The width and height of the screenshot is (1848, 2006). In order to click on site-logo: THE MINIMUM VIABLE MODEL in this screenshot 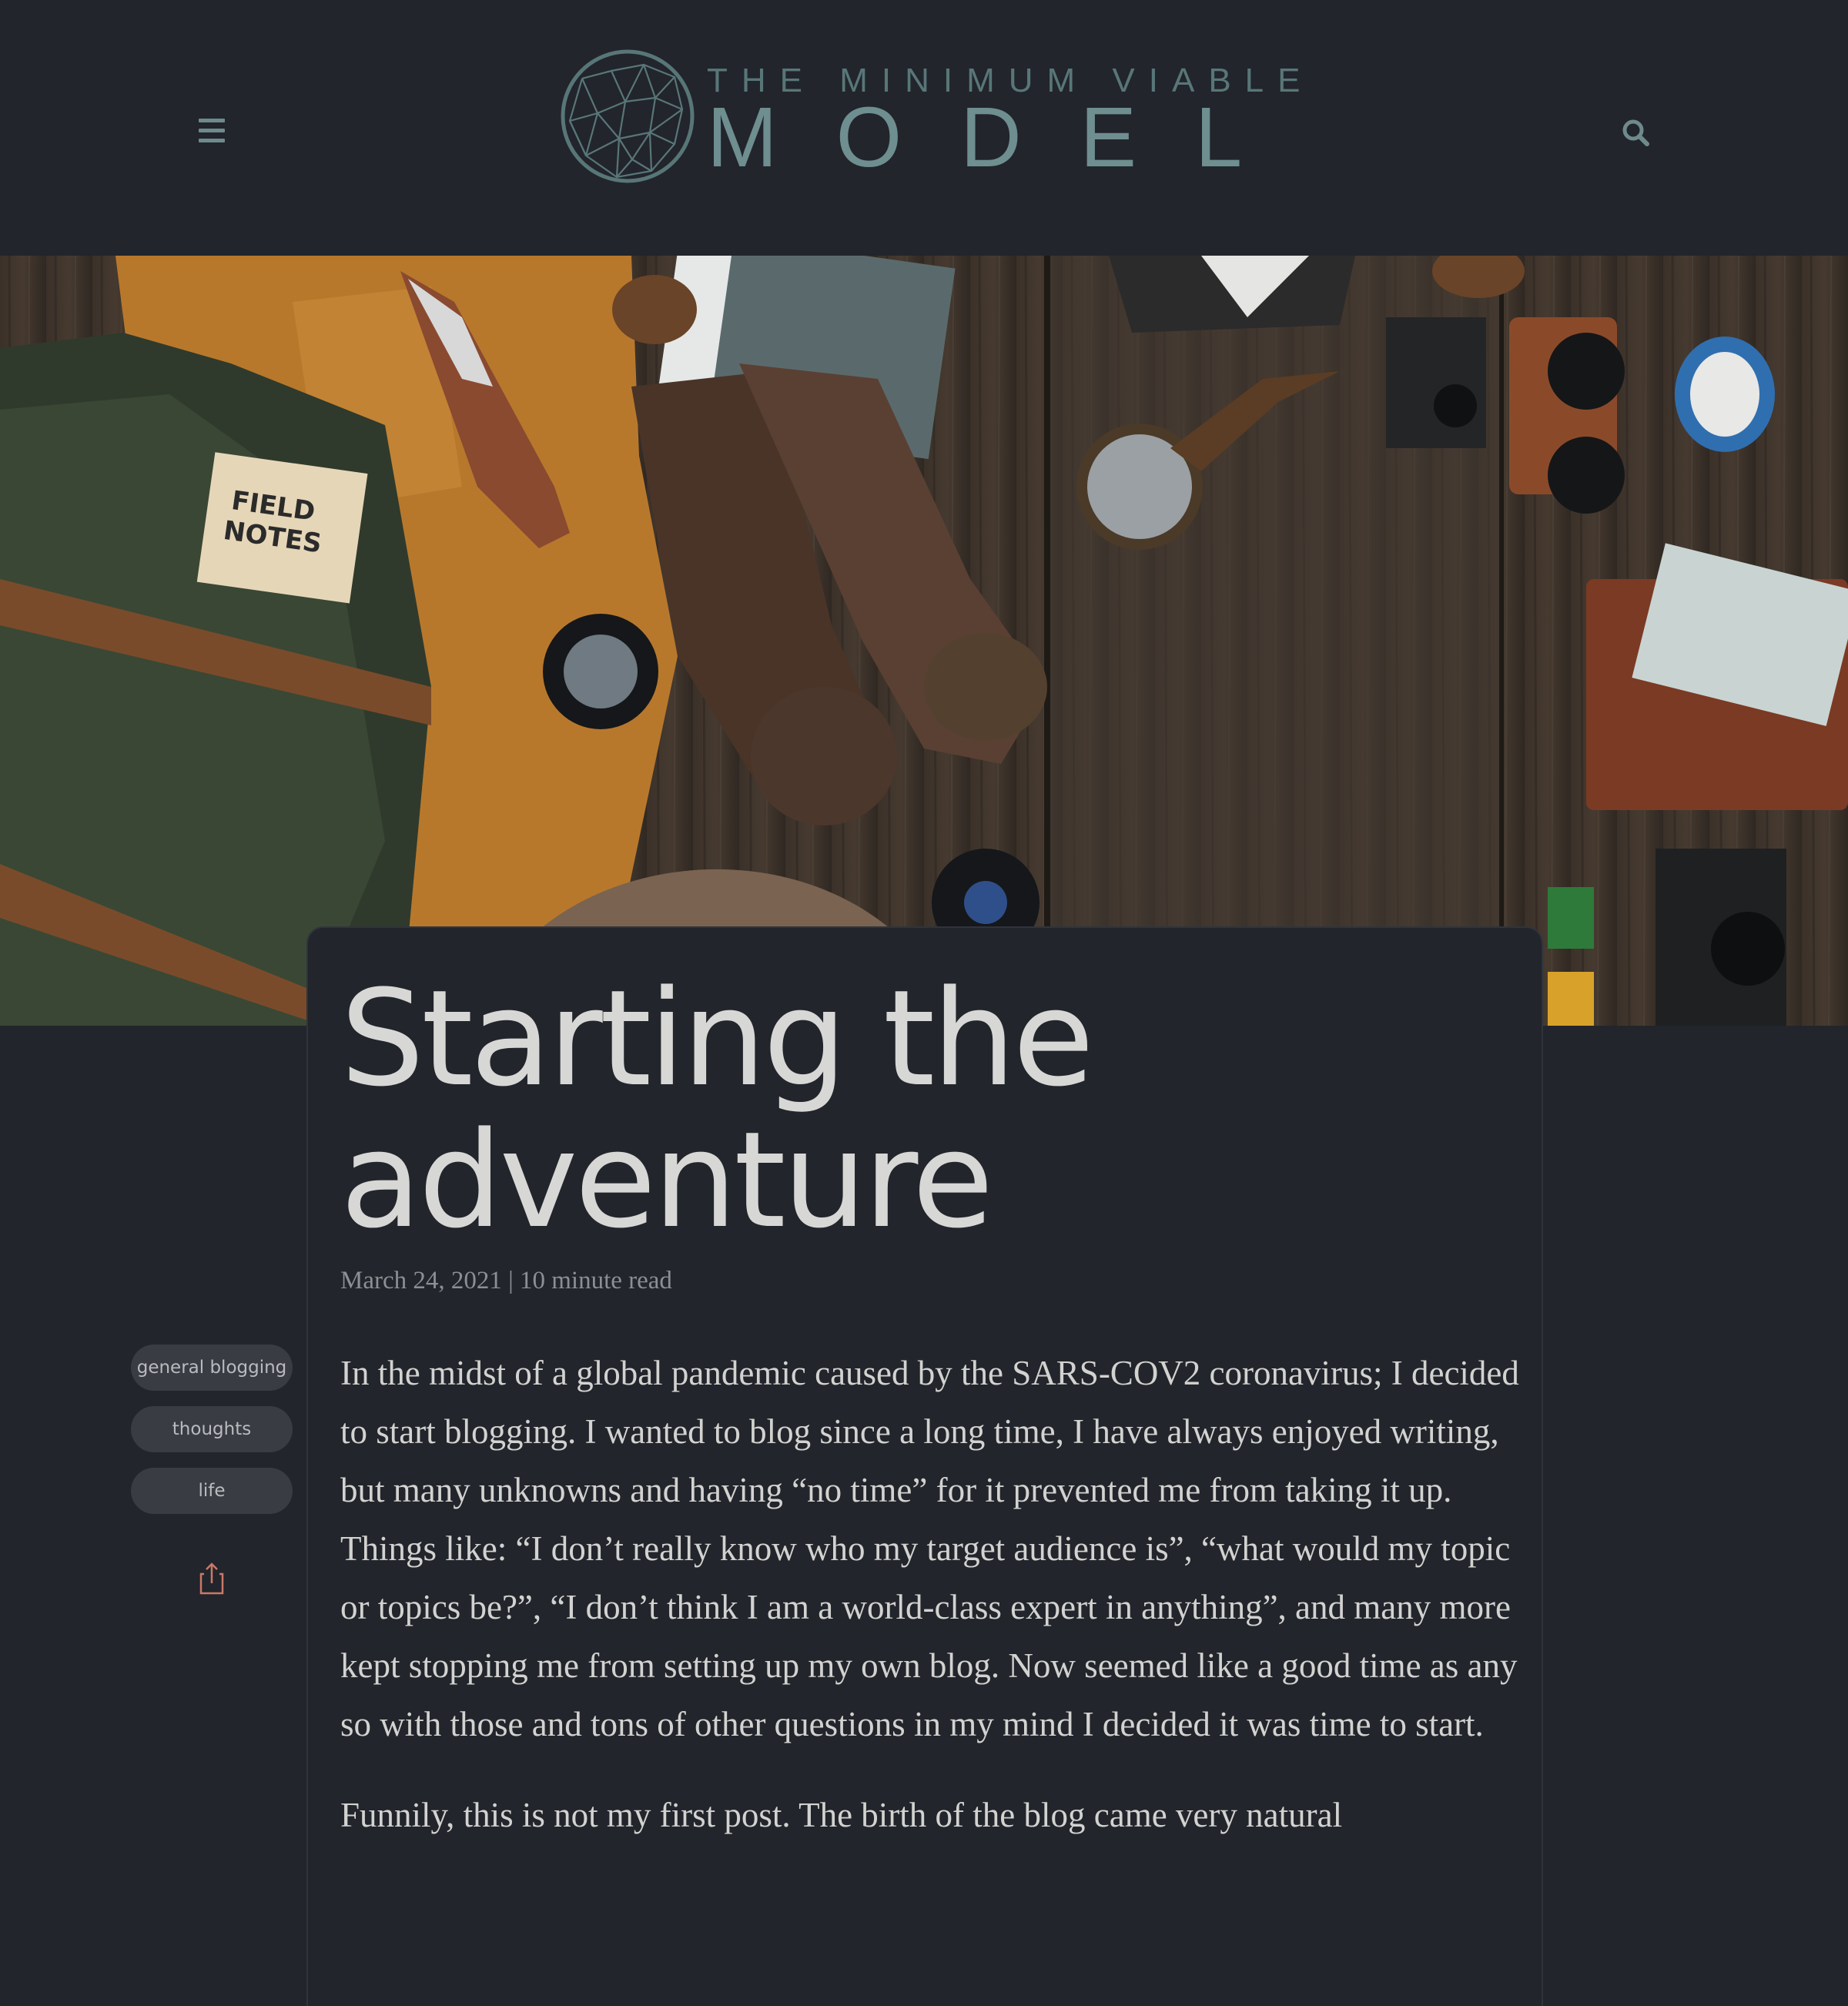, I will do `click(930, 120)`.